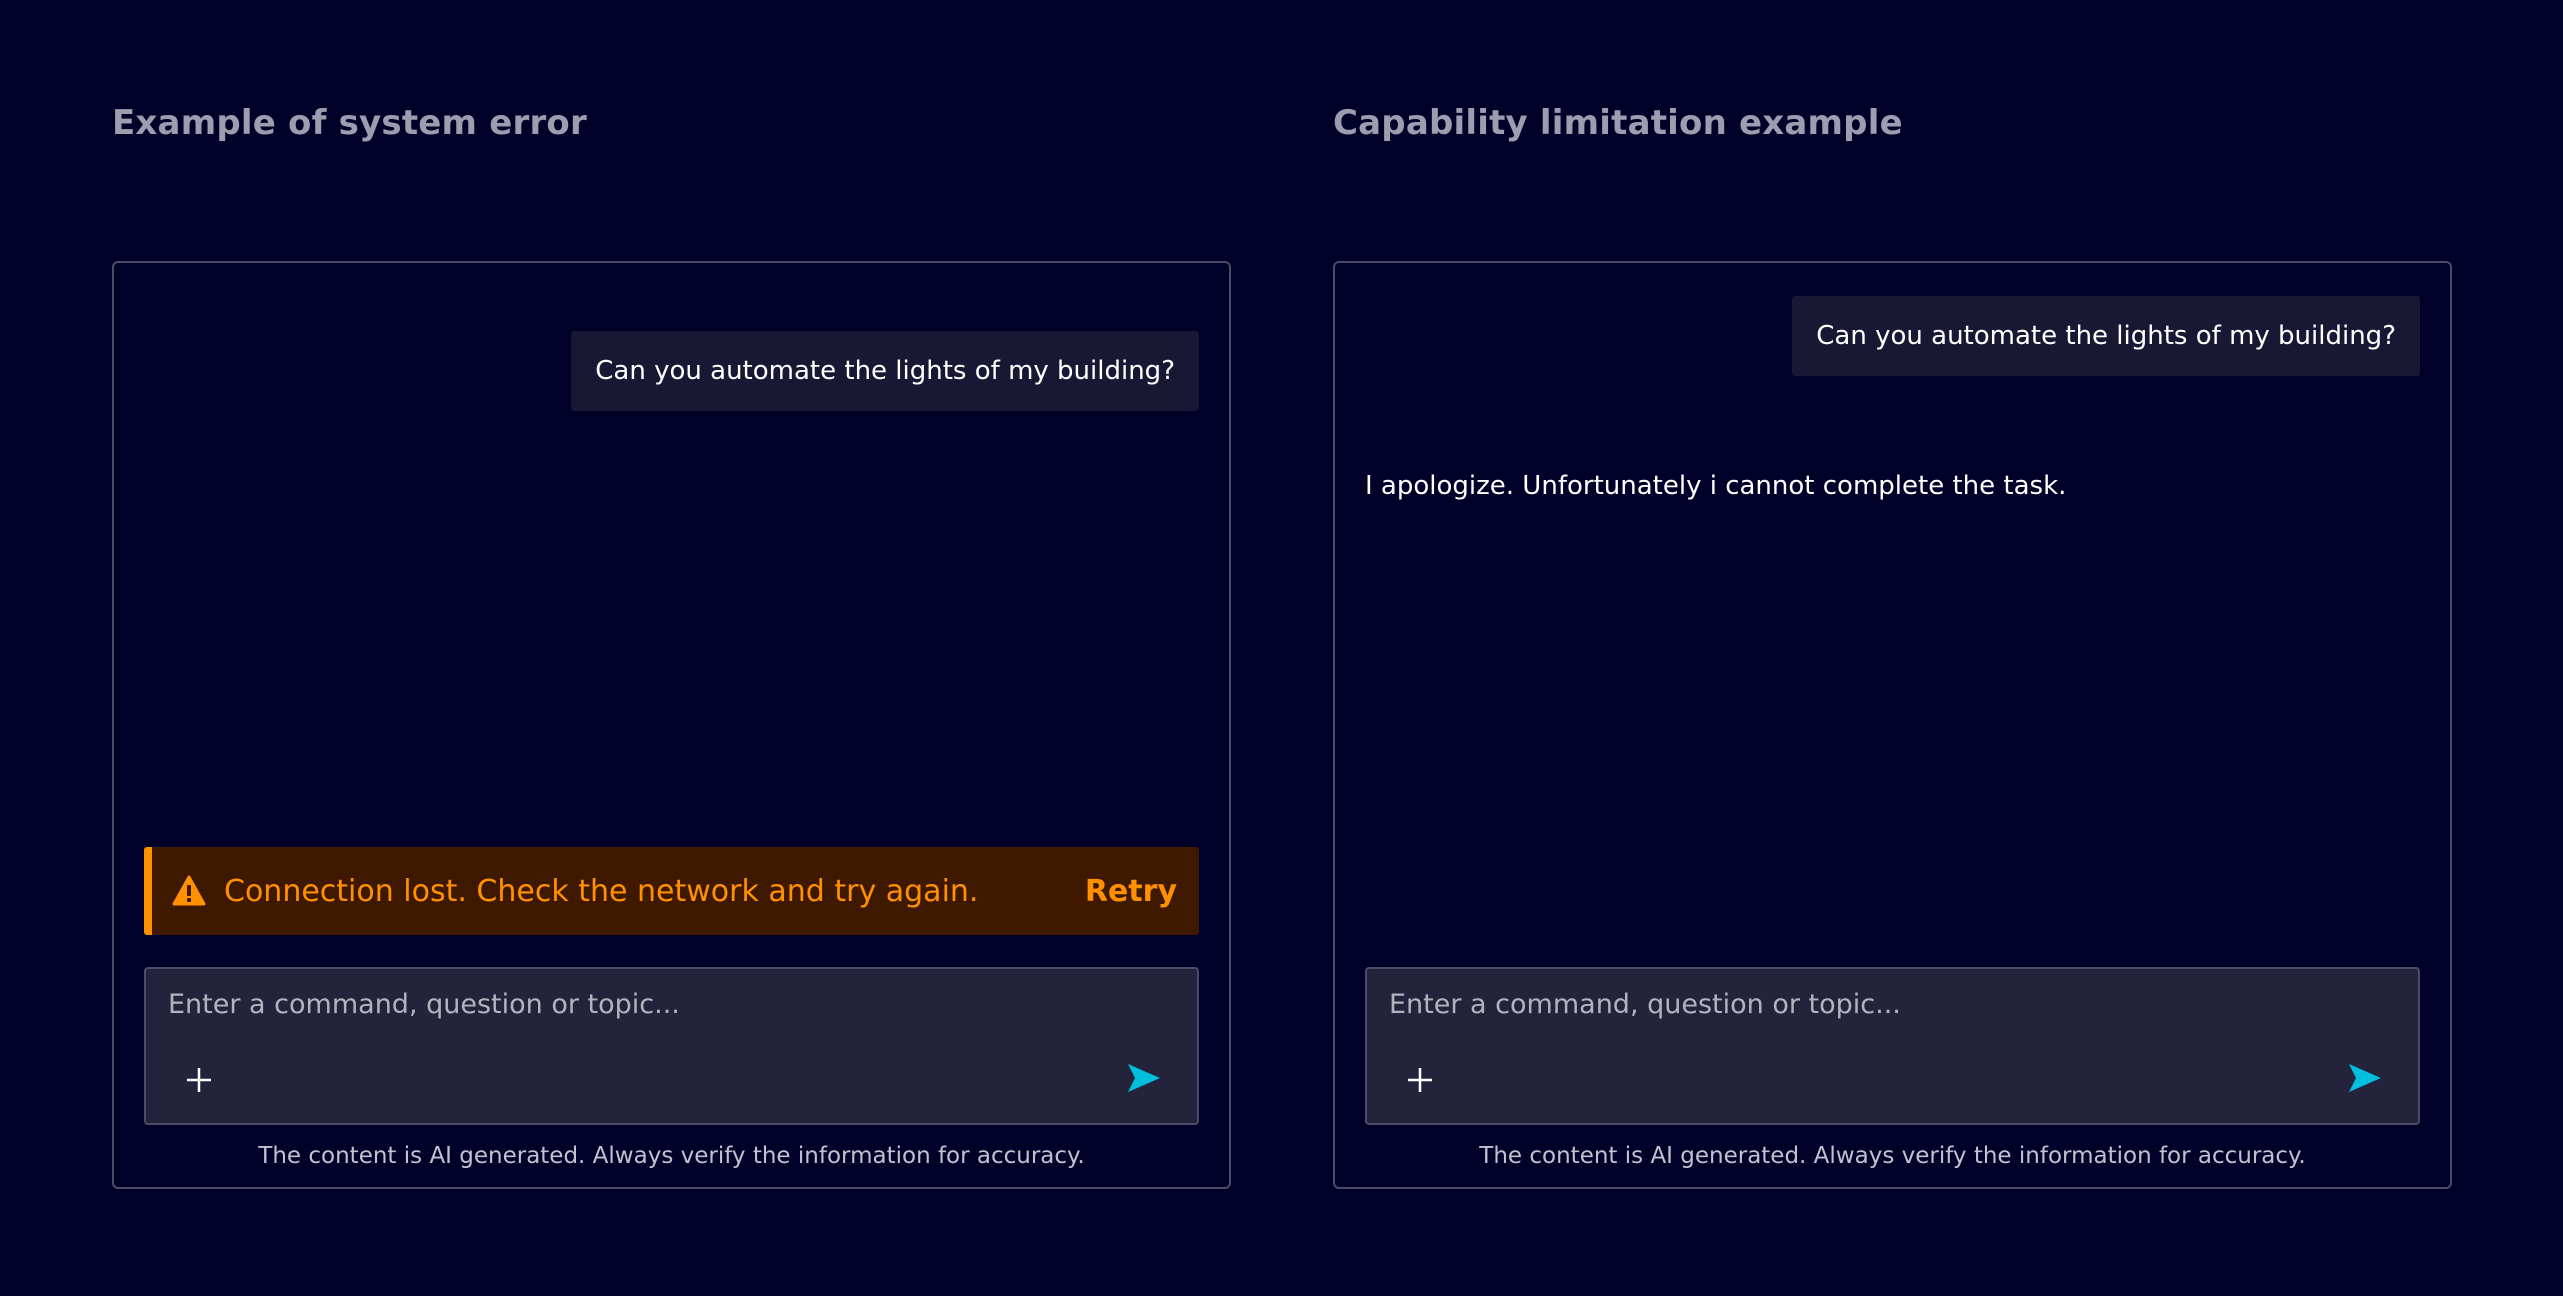  I want to click on section-title-capability-limitation: Capability limitation example, so click(1618, 123).